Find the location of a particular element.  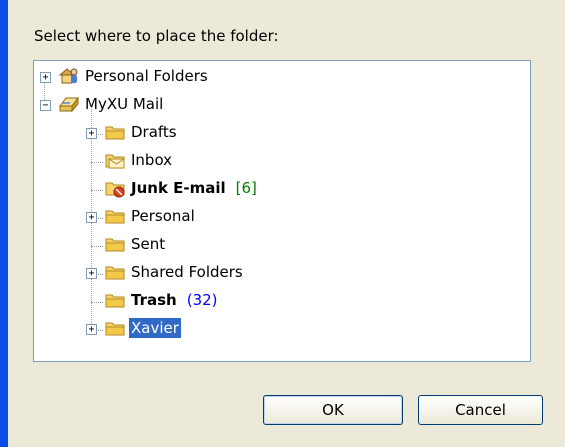

inbox-icon is located at coordinates (115, 160).